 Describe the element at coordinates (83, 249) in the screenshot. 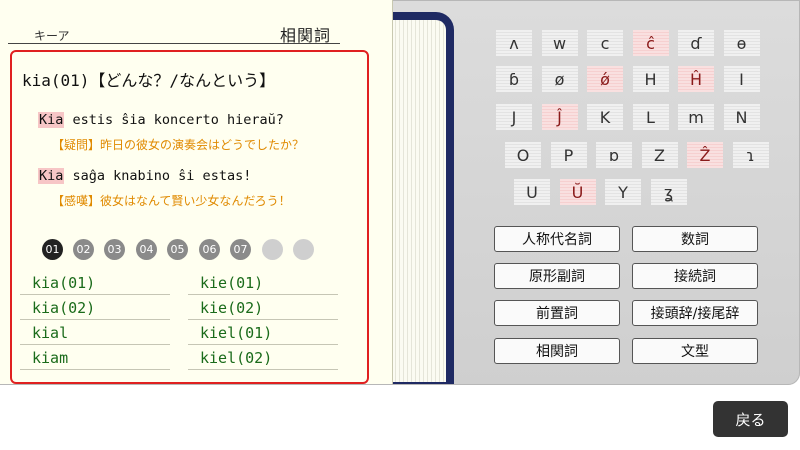

I see `page-number-2: 02` at that location.